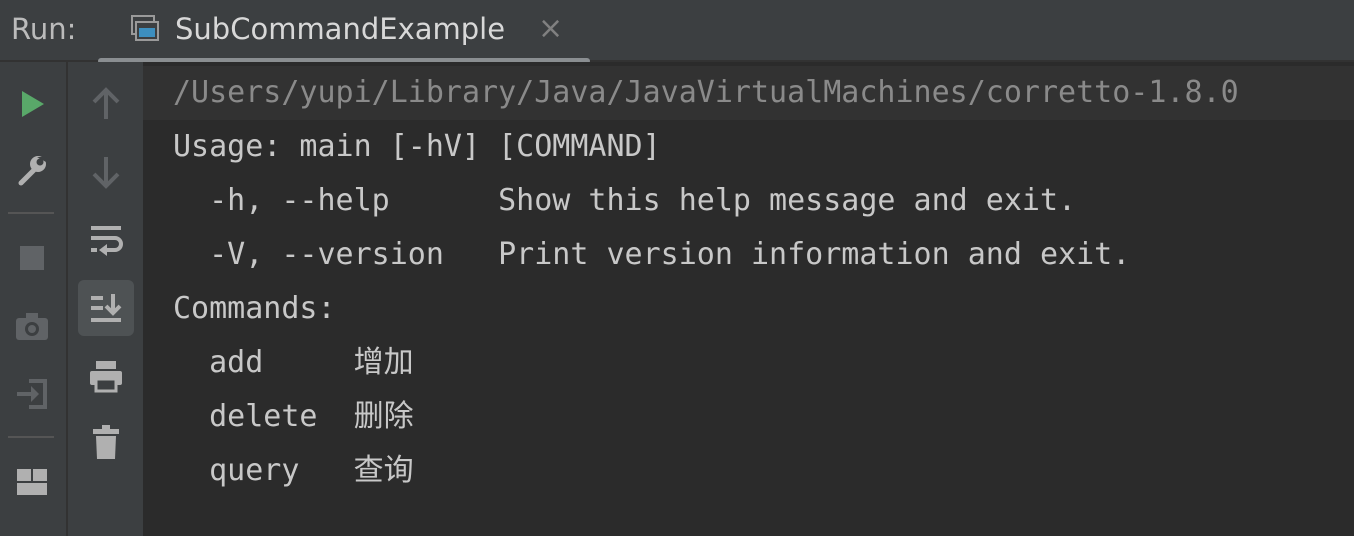  I want to click on run-toolbar-right, so click(105, 299).